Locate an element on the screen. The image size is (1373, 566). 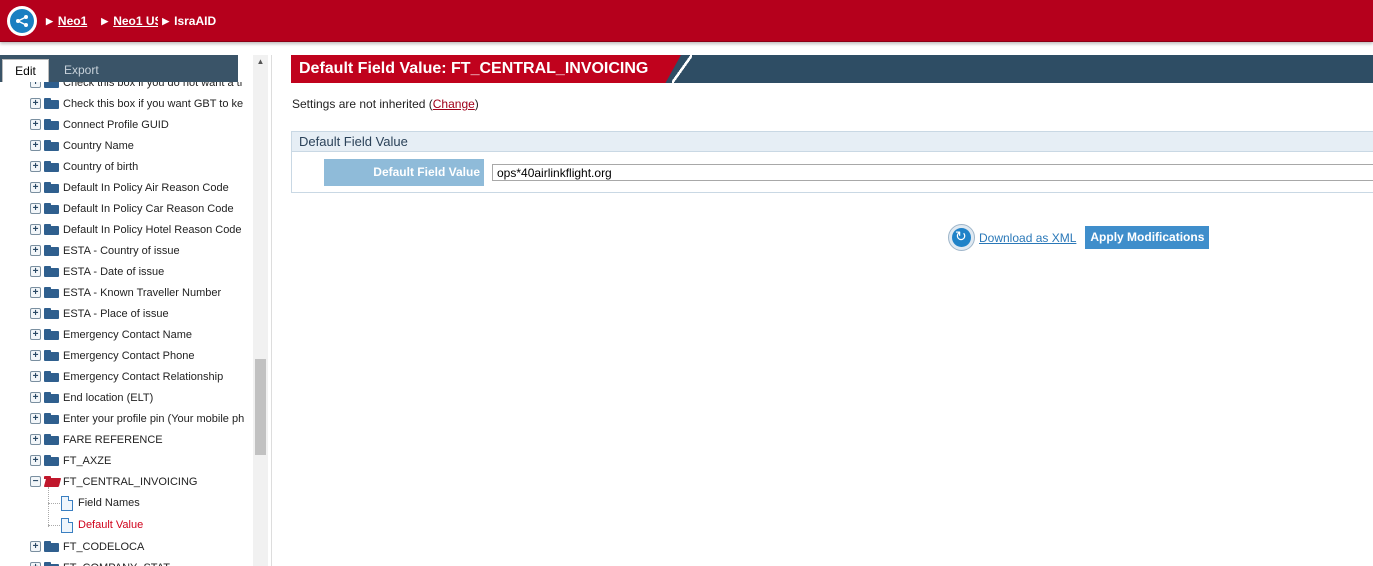
breadcrumb-item-neo1: Neo1 is located at coordinates (72, 21).